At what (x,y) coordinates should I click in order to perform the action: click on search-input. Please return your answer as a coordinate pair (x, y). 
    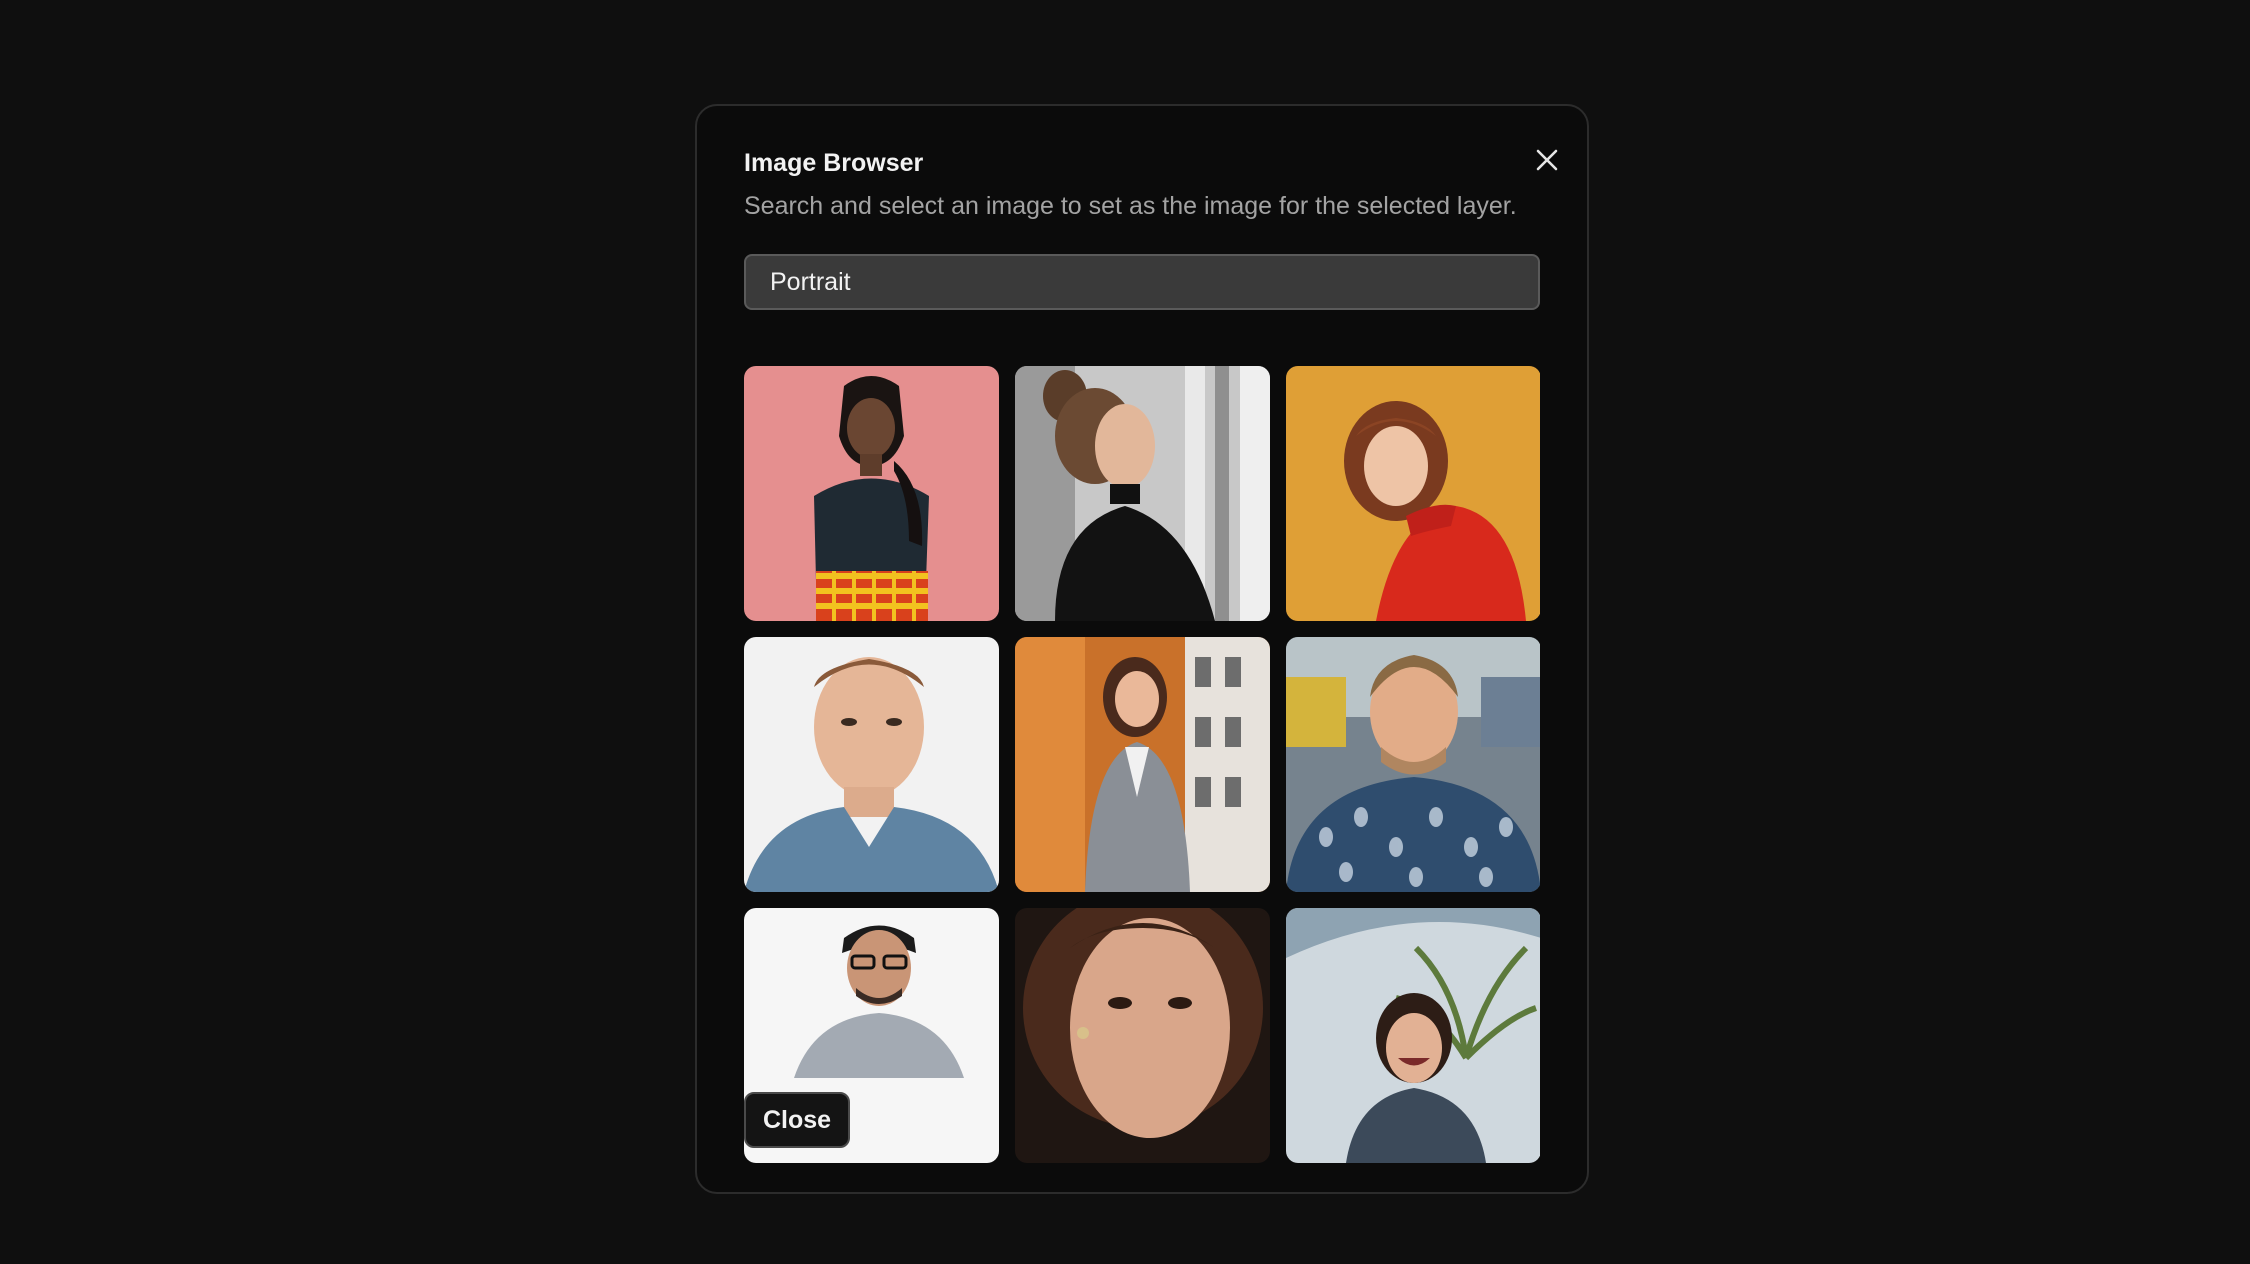
    Looking at the image, I should click on (1142, 282).